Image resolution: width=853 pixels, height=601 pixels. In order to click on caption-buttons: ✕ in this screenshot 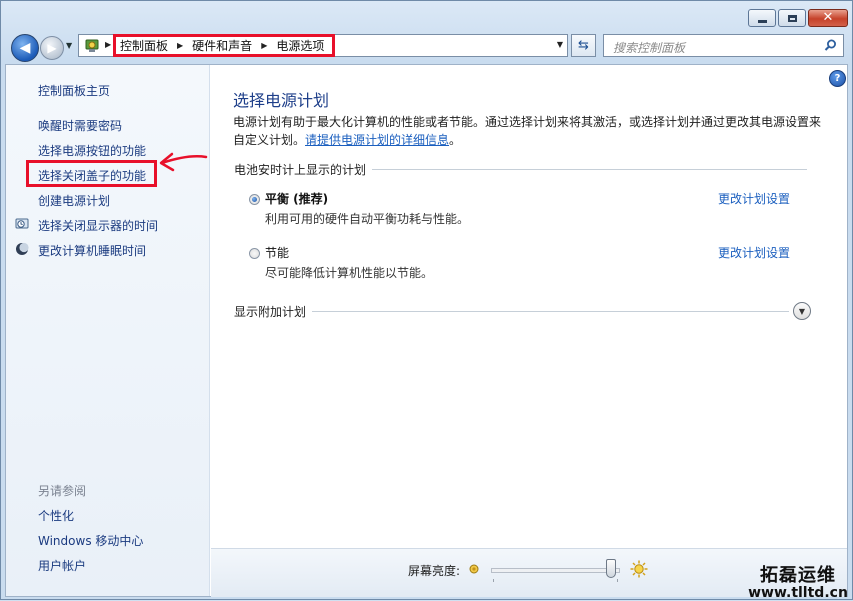, I will do `click(797, 18)`.